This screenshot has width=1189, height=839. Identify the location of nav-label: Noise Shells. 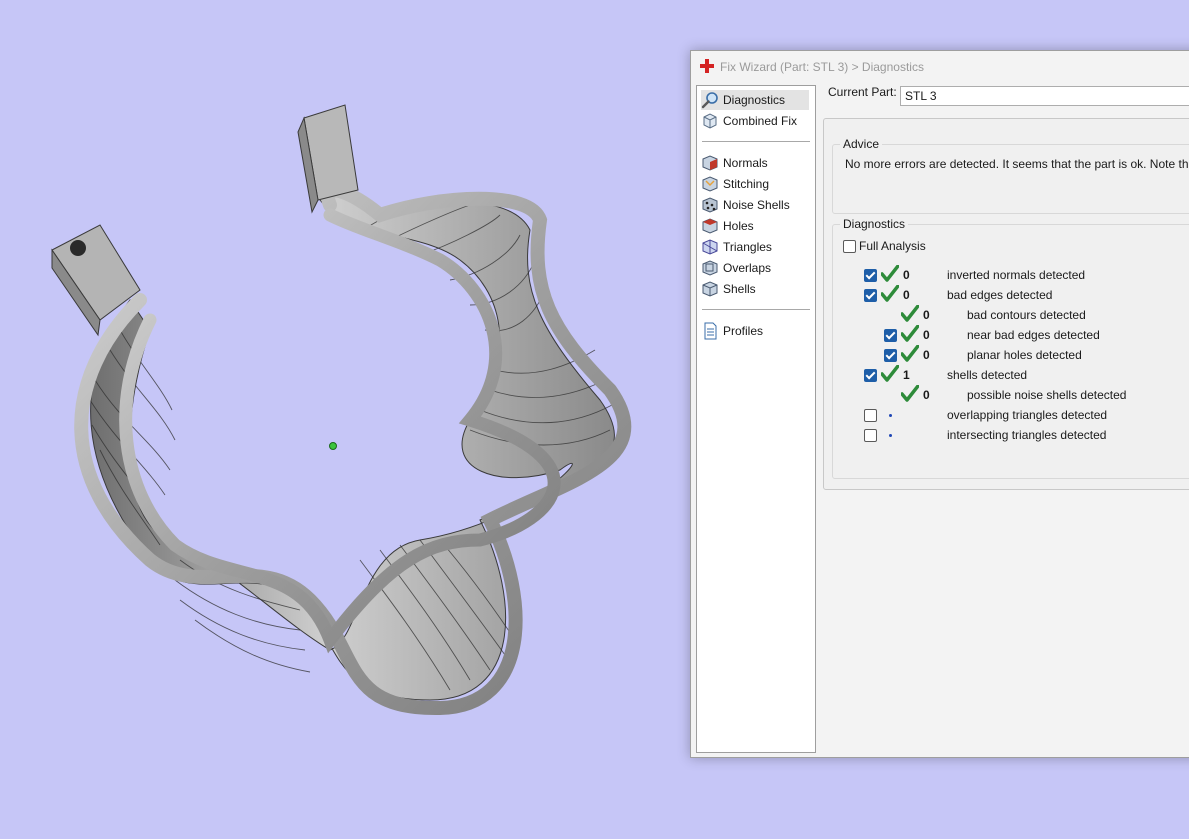
(756, 205).